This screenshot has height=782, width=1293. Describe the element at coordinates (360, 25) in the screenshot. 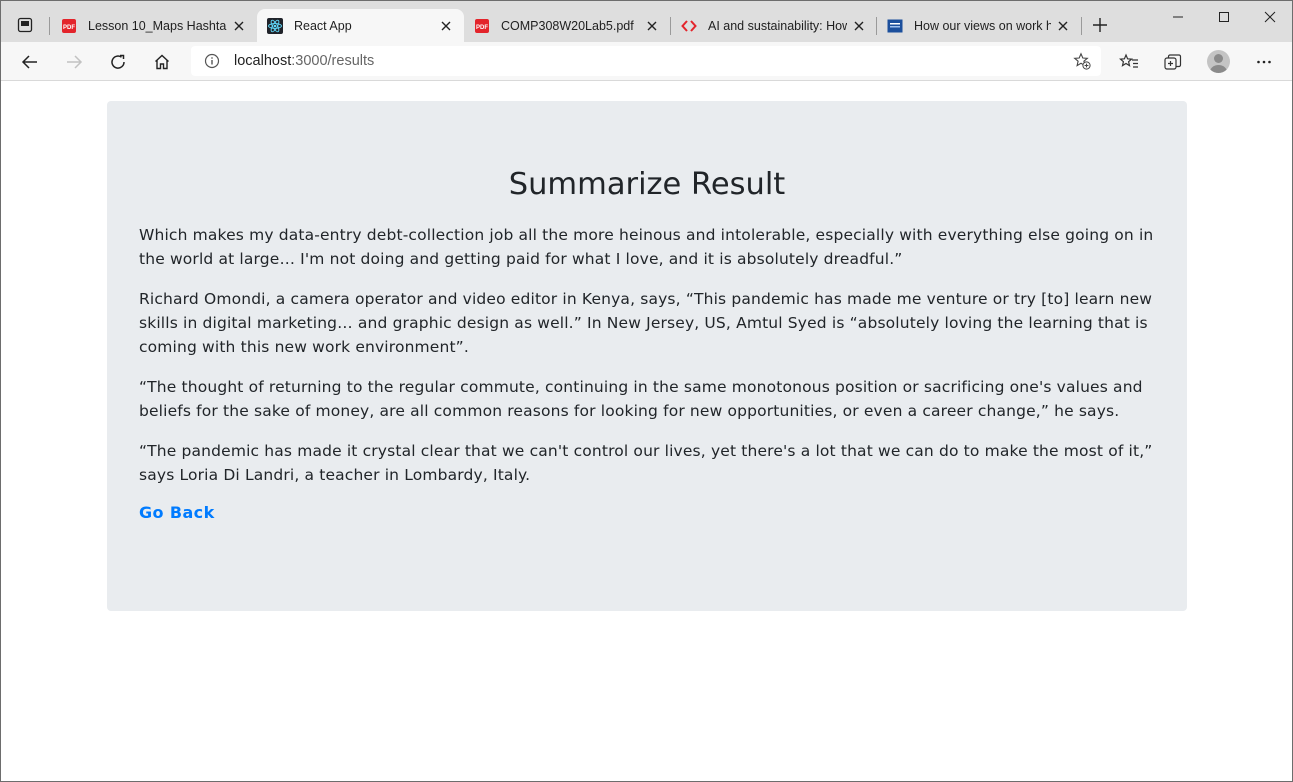

I see `tab-react-app: React App` at that location.